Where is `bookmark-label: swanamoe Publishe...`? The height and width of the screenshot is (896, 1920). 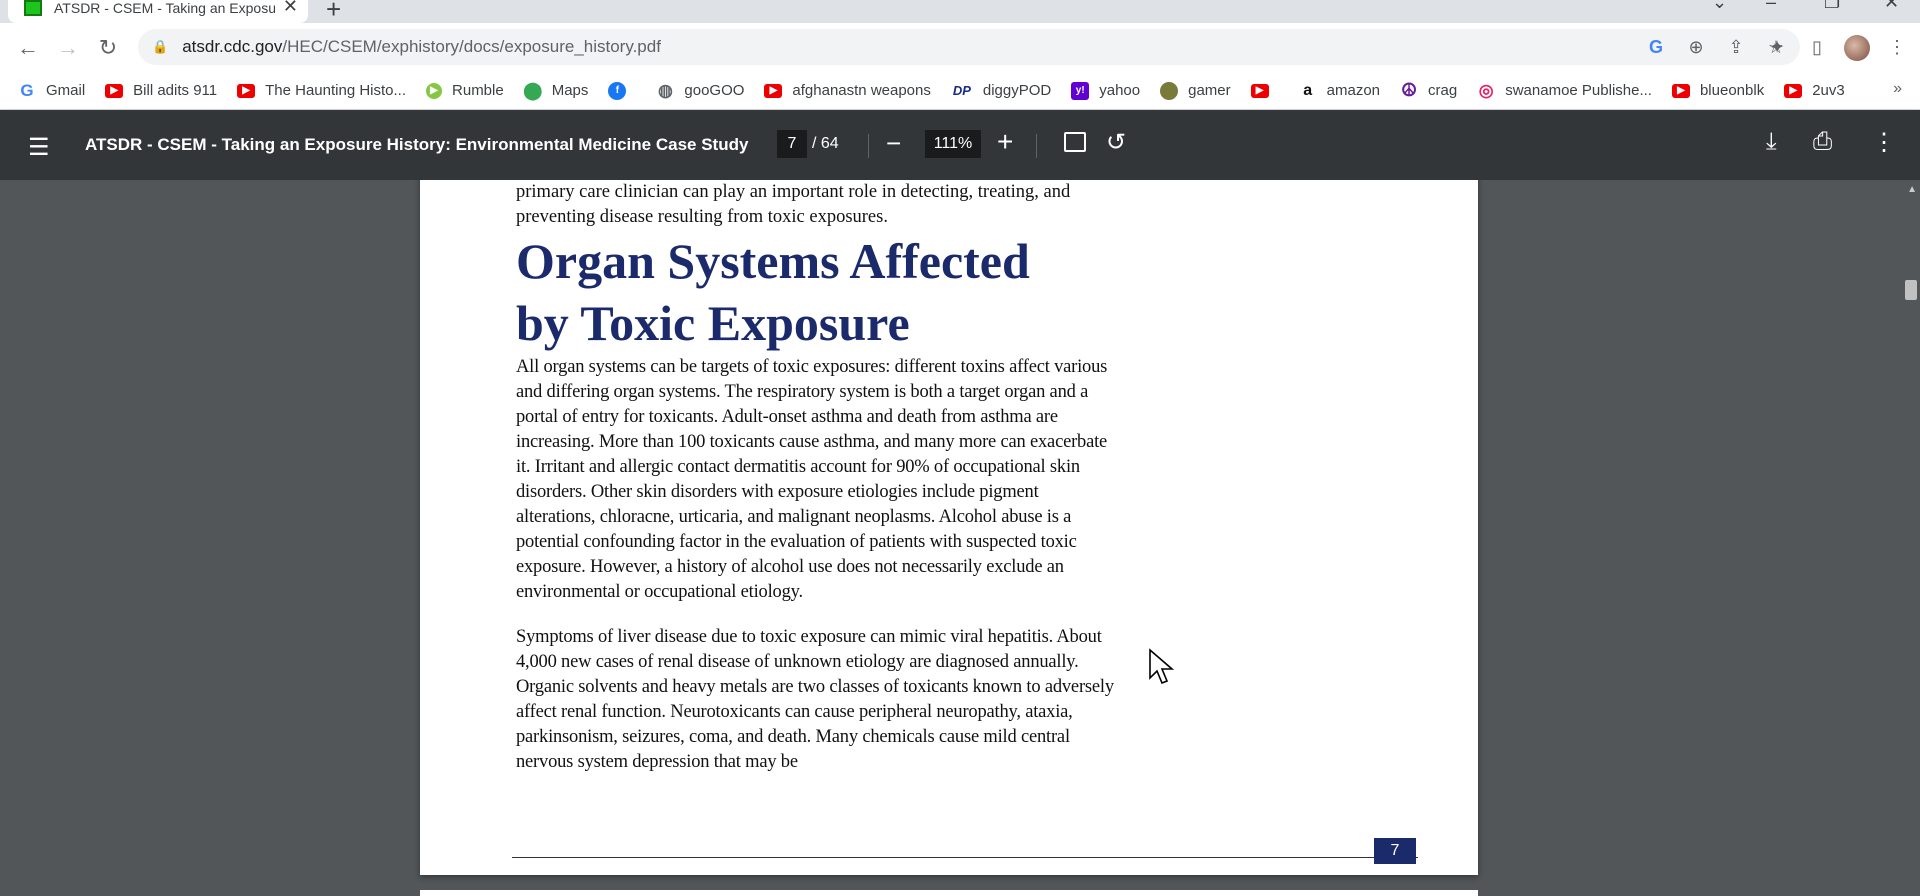 bookmark-label: swanamoe Publishe... is located at coordinates (1578, 90).